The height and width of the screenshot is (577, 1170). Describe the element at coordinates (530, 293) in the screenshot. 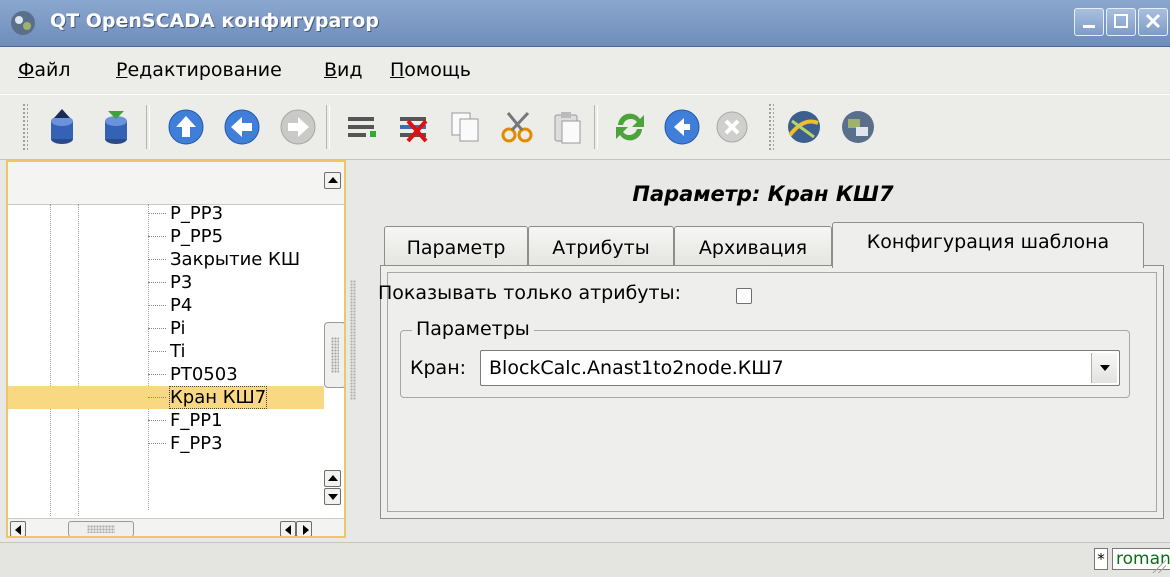

I see `show-attributes-label: Показывать только атрибуты:` at that location.